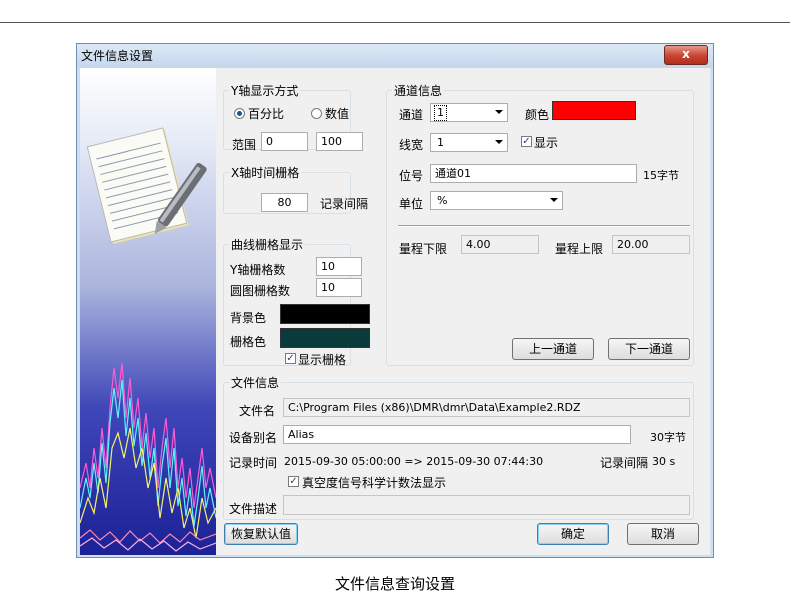 The image size is (790, 597). What do you see at coordinates (261, 534) in the screenshot?
I see `restore-defaults-button: 恢复默认值` at bounding box center [261, 534].